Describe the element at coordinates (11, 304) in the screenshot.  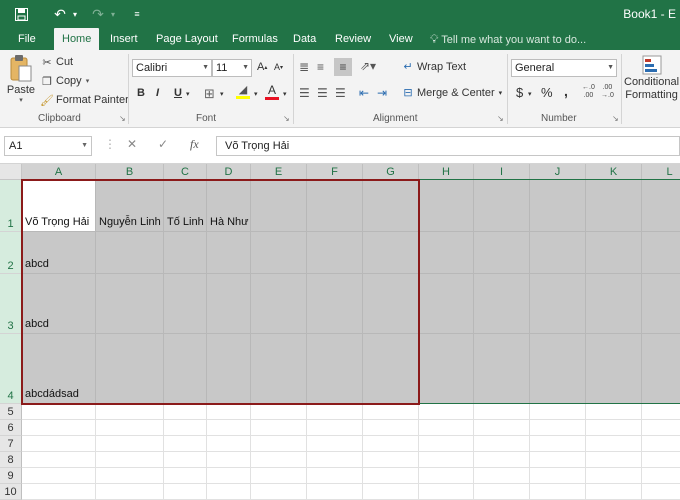
I see `row-header-3: 3` at that location.